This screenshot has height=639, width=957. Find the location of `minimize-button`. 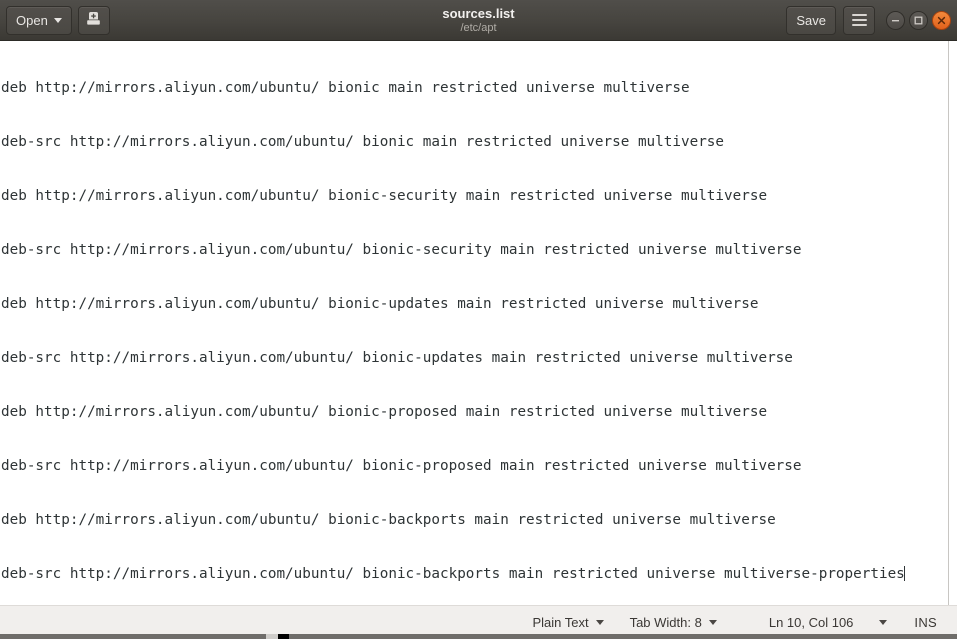

minimize-button is located at coordinates (895, 20).